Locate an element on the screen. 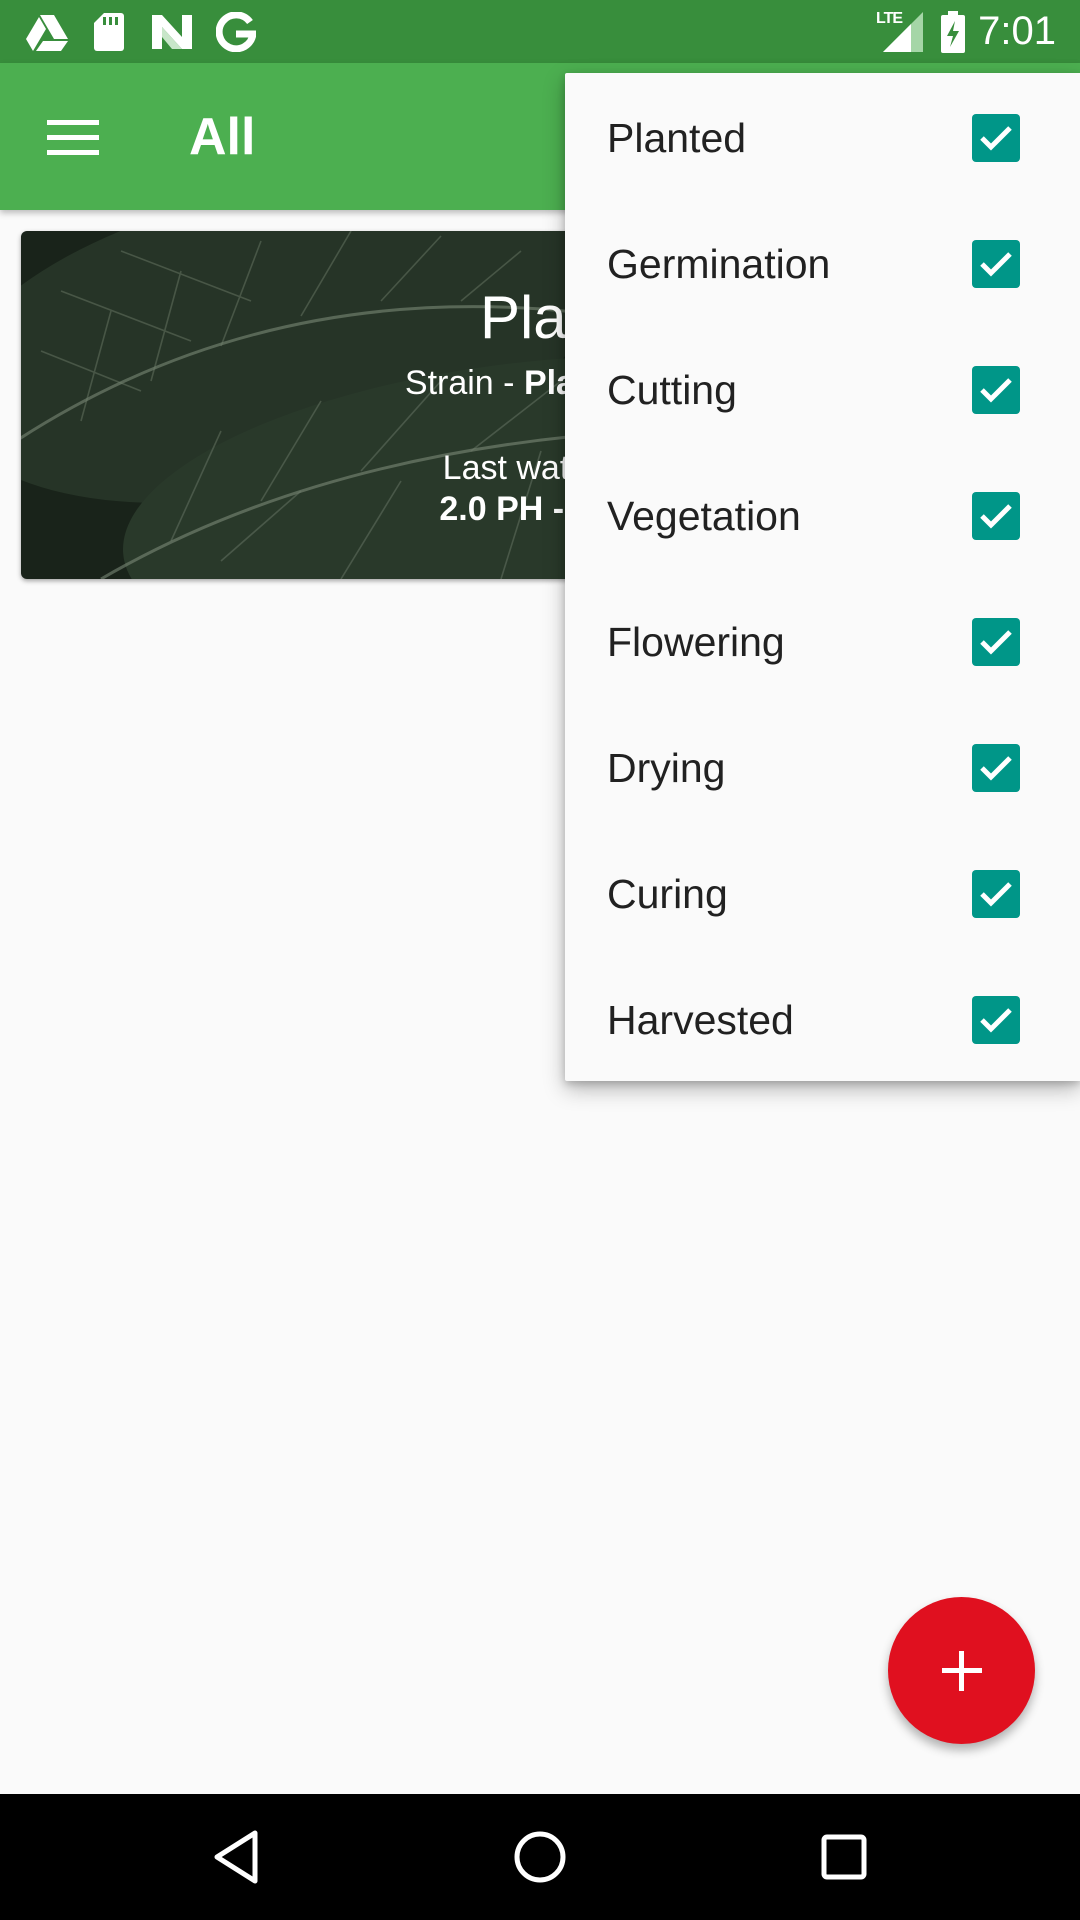 The width and height of the screenshot is (1080, 1920). menu-item-label: Planted is located at coordinates (677, 138).